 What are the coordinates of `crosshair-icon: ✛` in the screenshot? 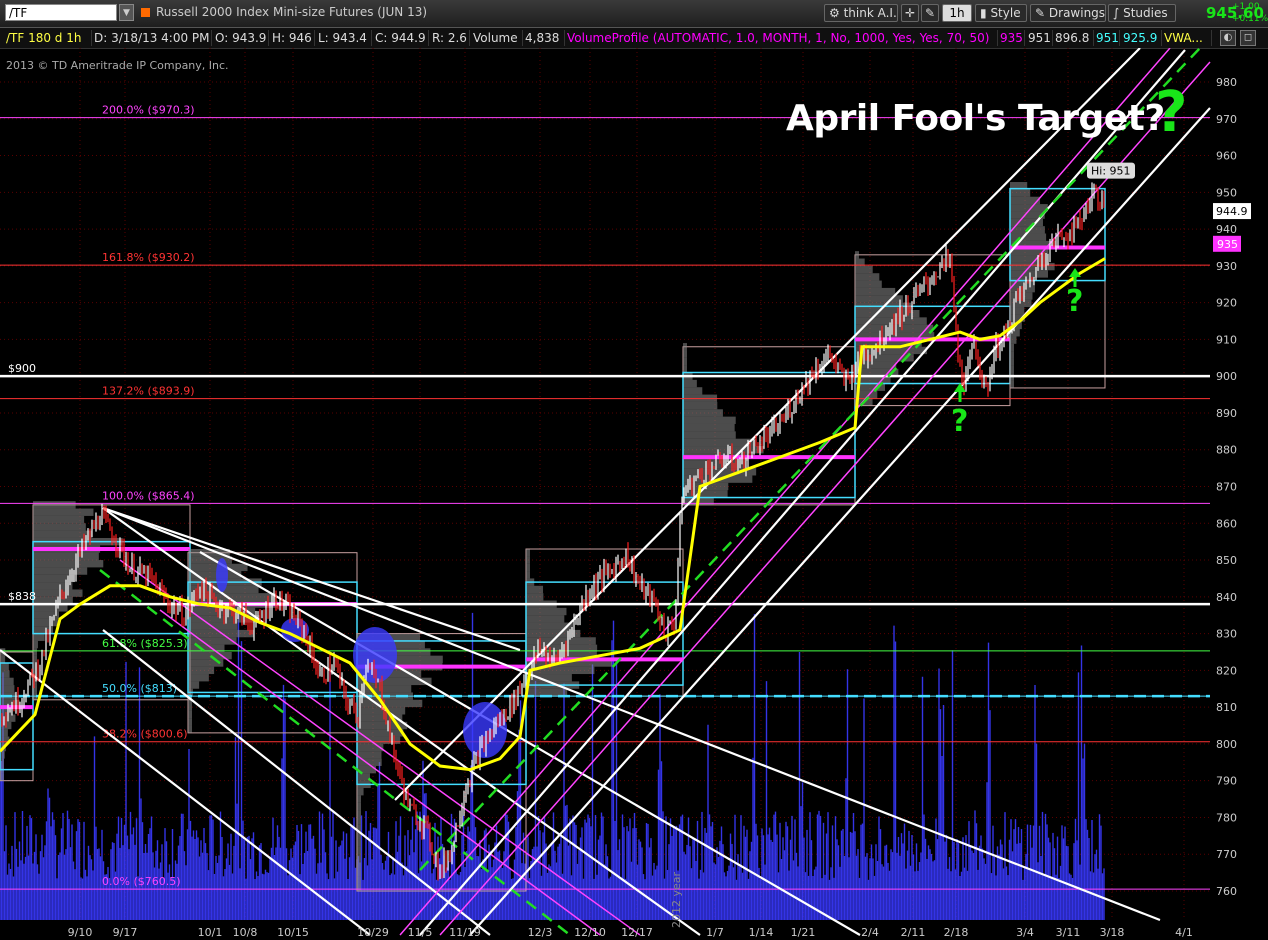 It's located at (910, 13).